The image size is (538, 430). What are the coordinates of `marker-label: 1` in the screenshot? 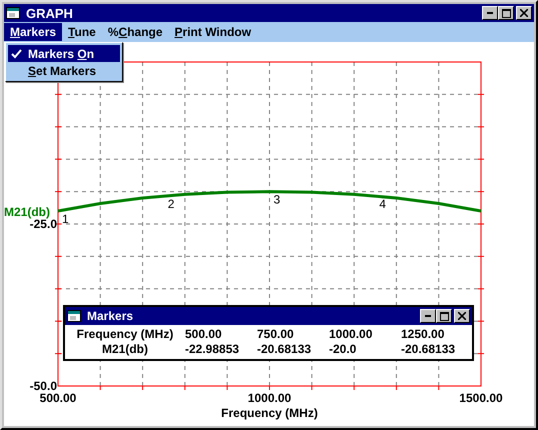 It's located at (65, 219).